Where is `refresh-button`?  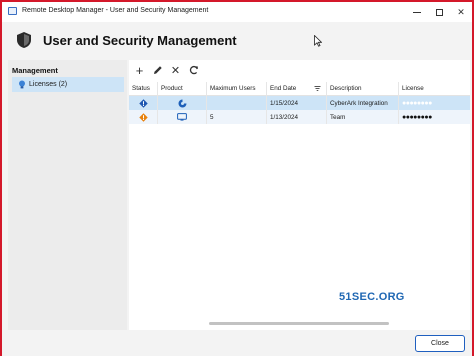
refresh-button is located at coordinates (193, 70).